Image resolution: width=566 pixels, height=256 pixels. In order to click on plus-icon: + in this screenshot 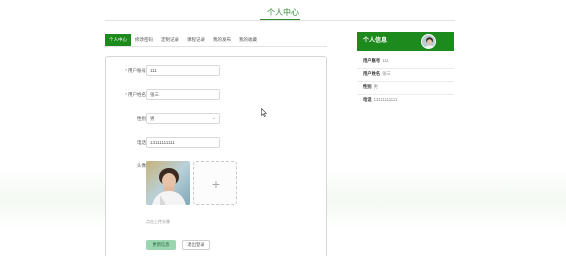, I will do `click(216, 184)`.